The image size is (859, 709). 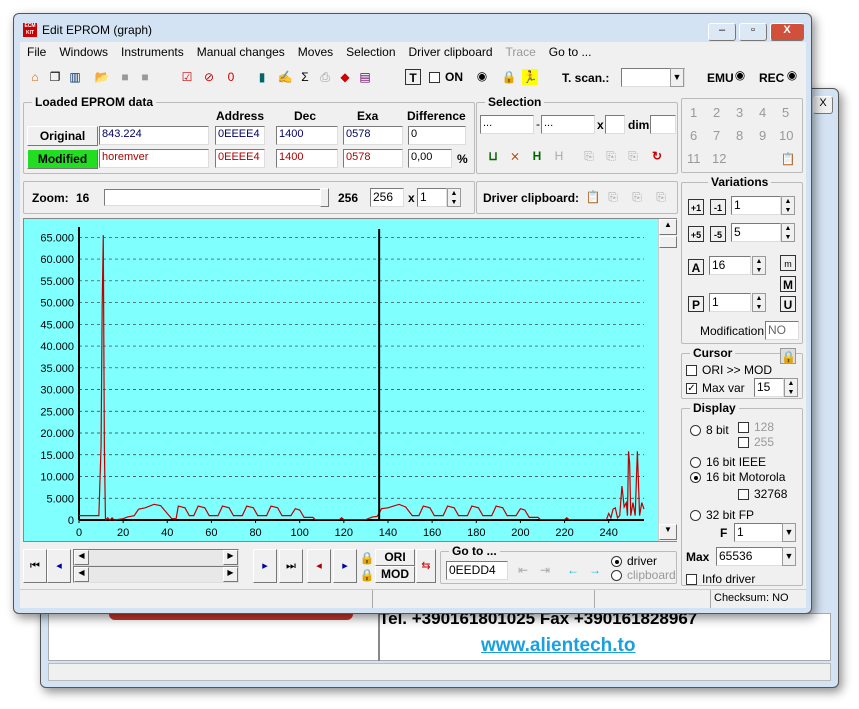 I want to click on check-icon: ☑, so click(x=187, y=77).